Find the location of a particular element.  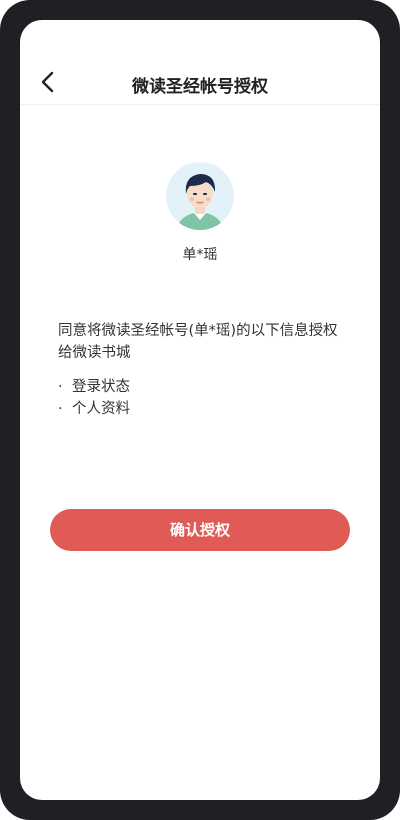

permission-item: · 个人资料 is located at coordinates (94, 407).